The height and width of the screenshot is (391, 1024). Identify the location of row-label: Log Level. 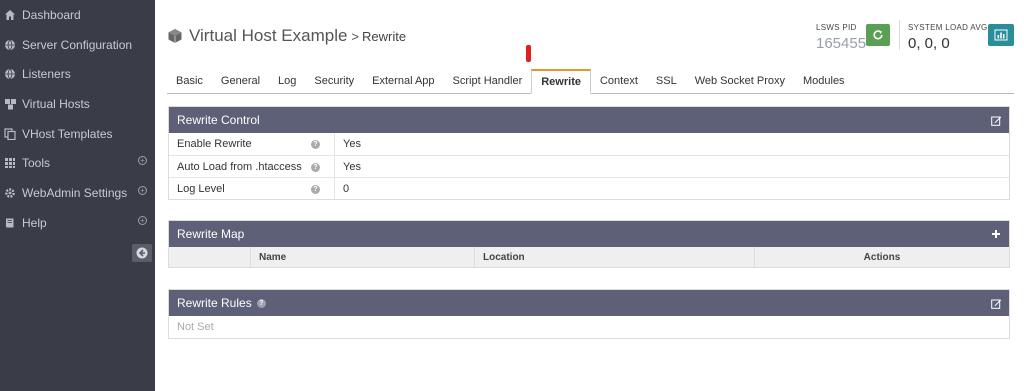
(201, 188).